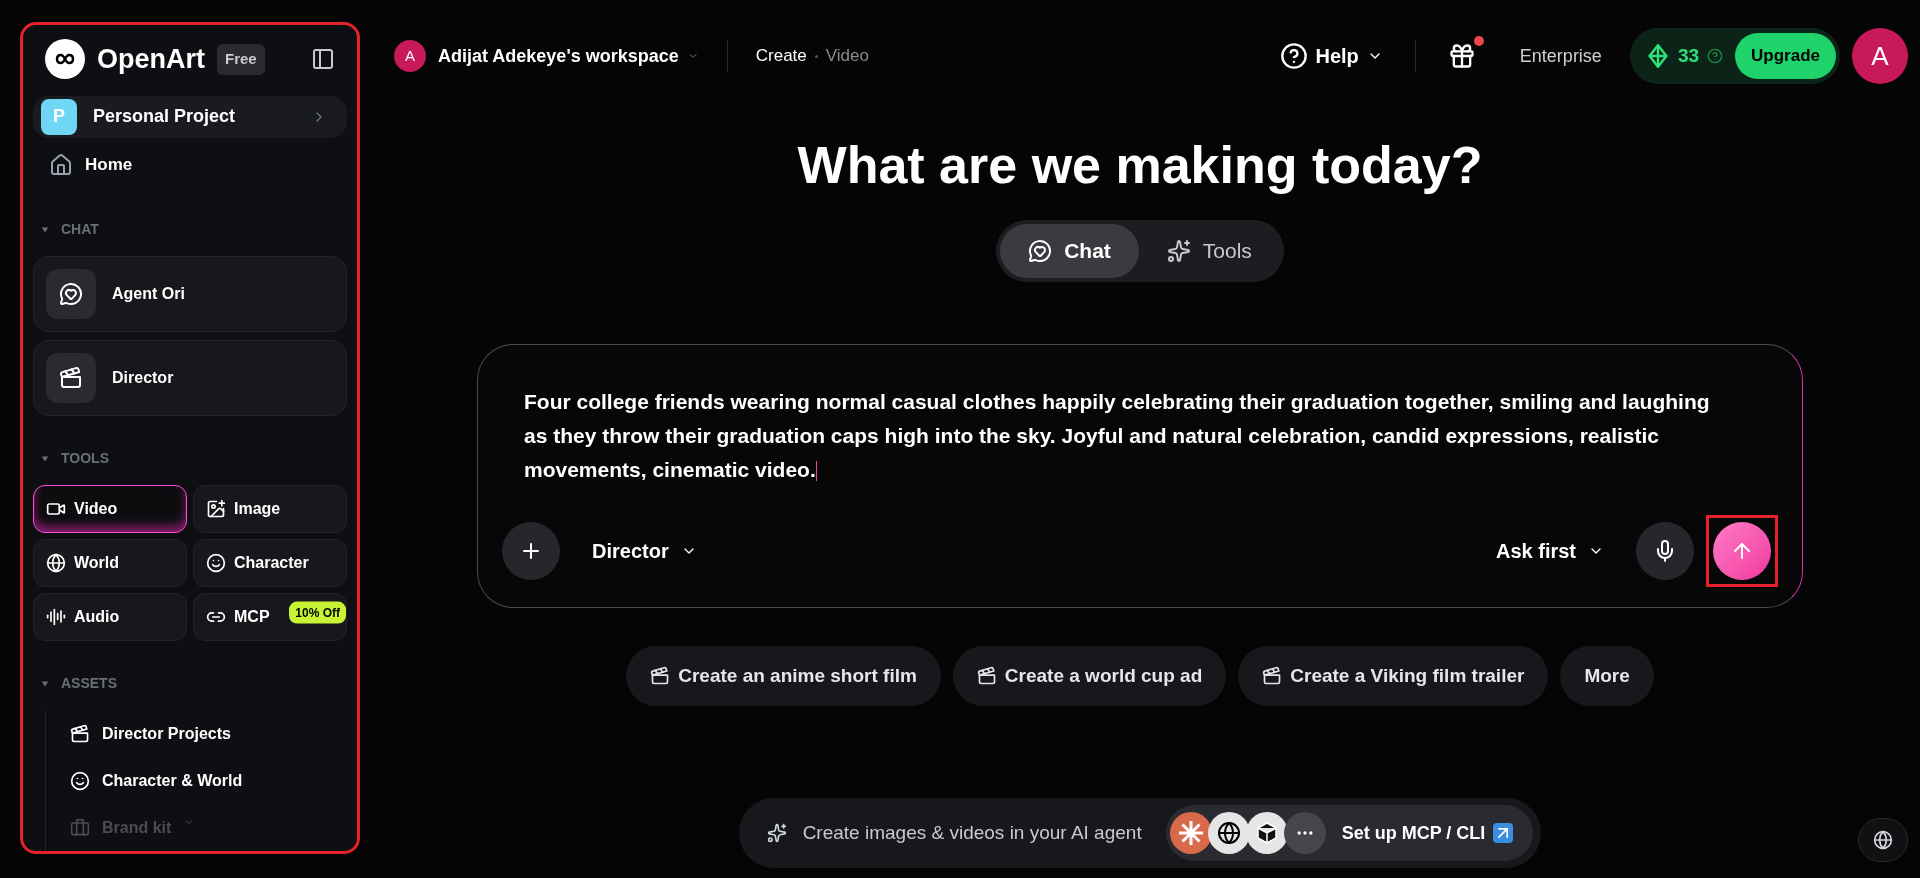  What do you see at coordinates (644, 551) in the screenshot?
I see `agent-selector: Director` at bounding box center [644, 551].